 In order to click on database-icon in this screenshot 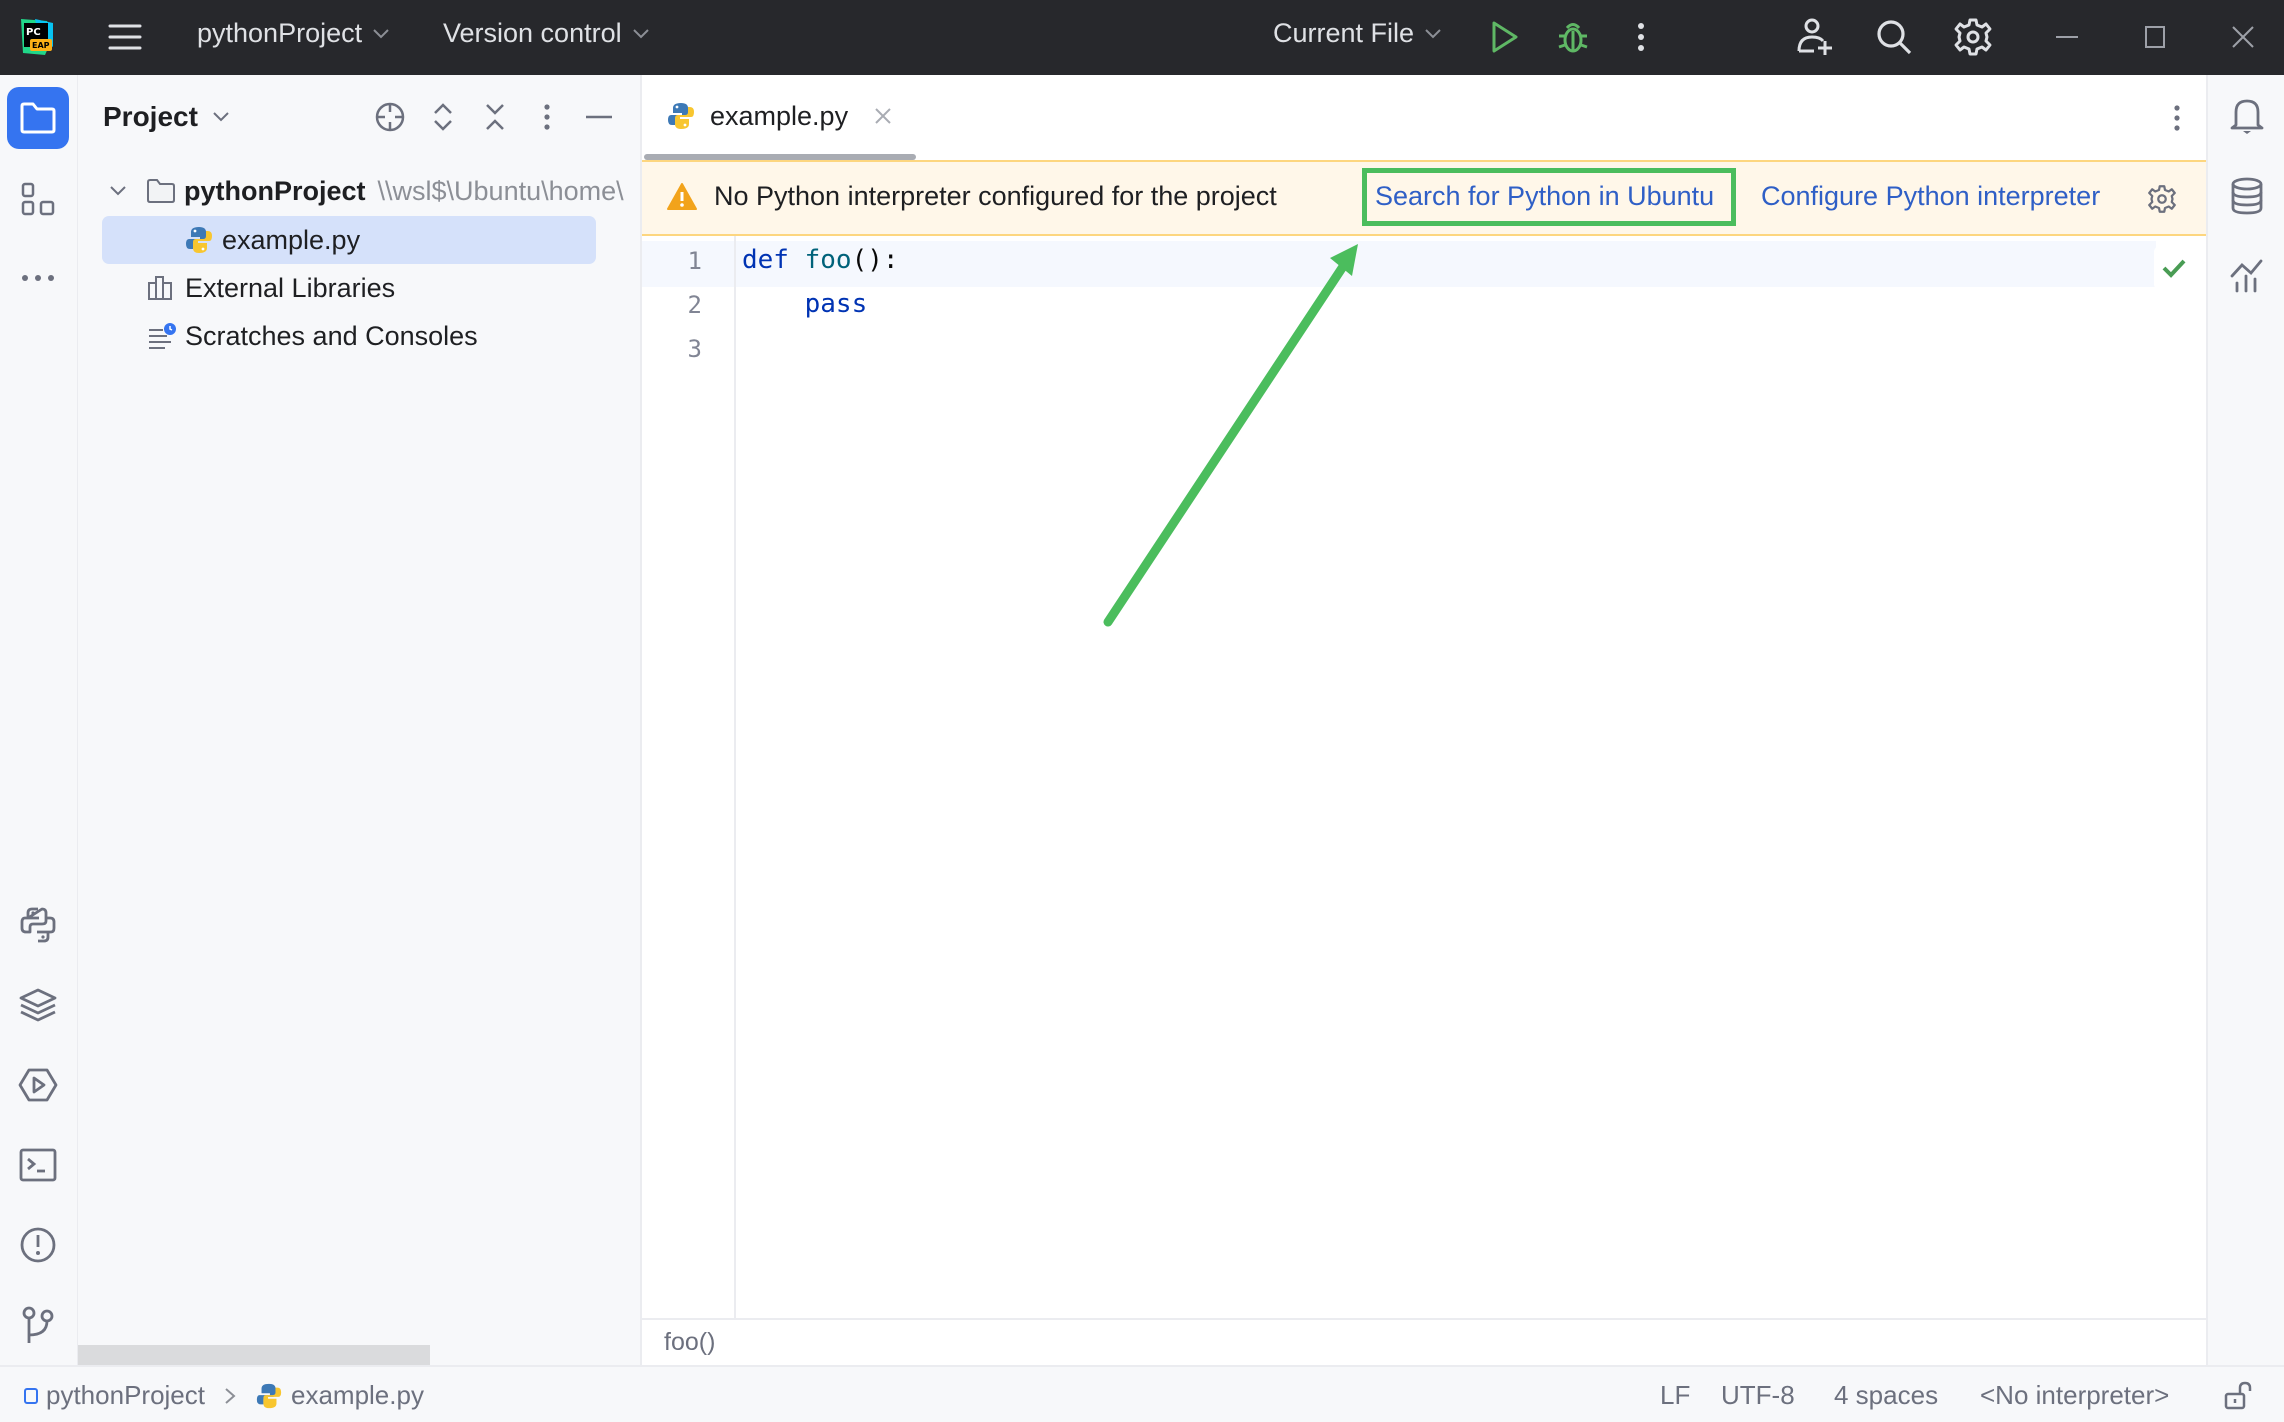, I will do `click(2247, 196)`.